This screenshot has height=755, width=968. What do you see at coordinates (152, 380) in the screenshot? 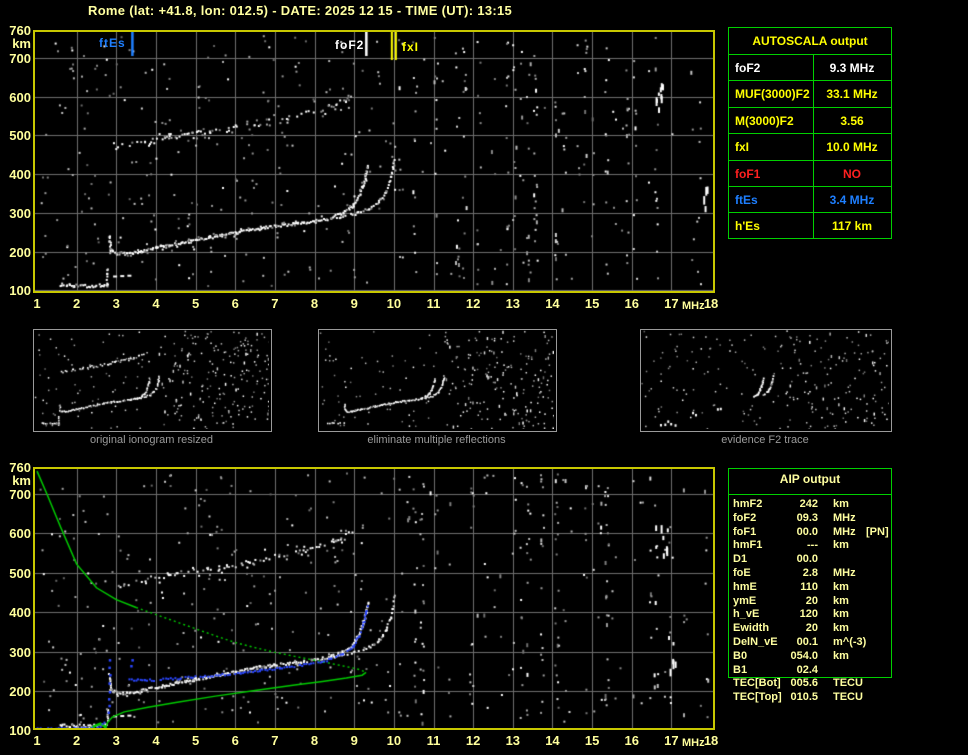
I see `panel-original-ionogram` at bounding box center [152, 380].